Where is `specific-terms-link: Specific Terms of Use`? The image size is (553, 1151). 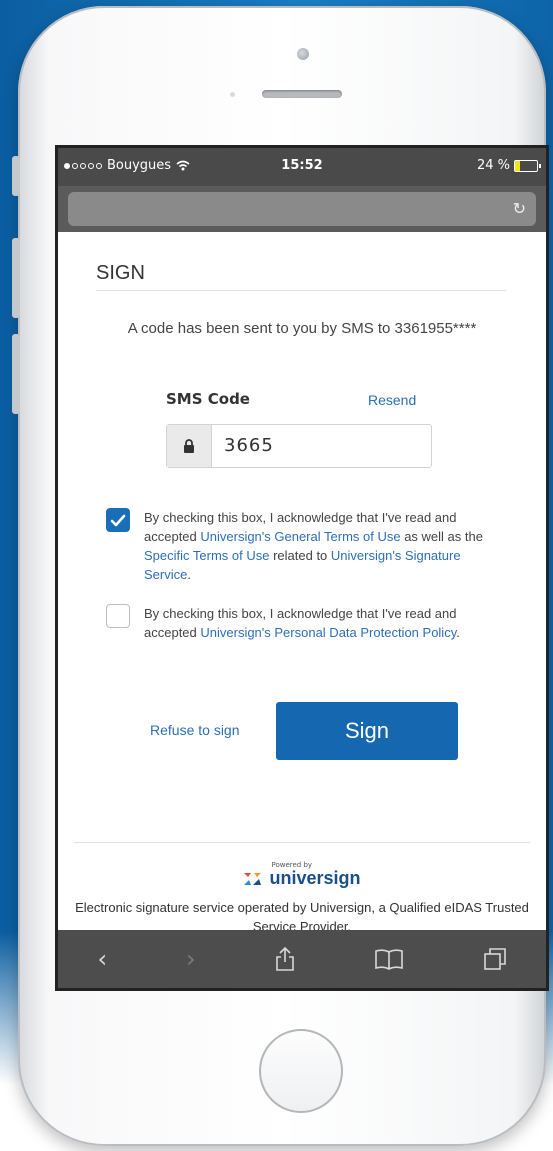 specific-terms-link: Specific Terms of Use is located at coordinates (206, 555).